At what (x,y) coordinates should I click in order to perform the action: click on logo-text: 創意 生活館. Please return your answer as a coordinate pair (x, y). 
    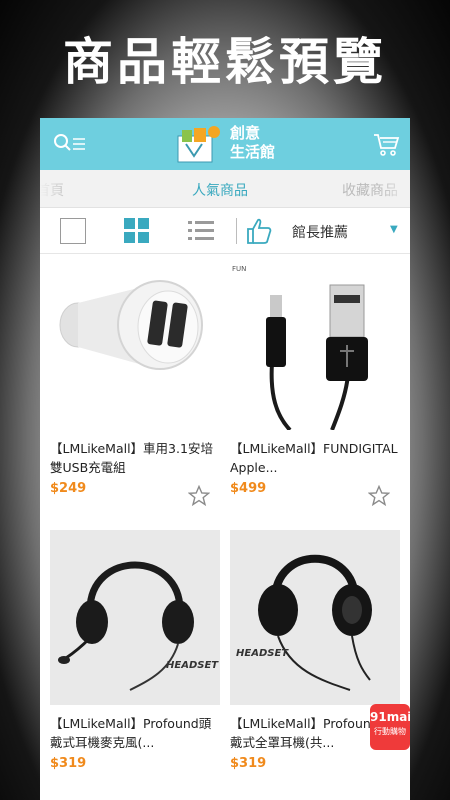
    Looking at the image, I should click on (252, 143).